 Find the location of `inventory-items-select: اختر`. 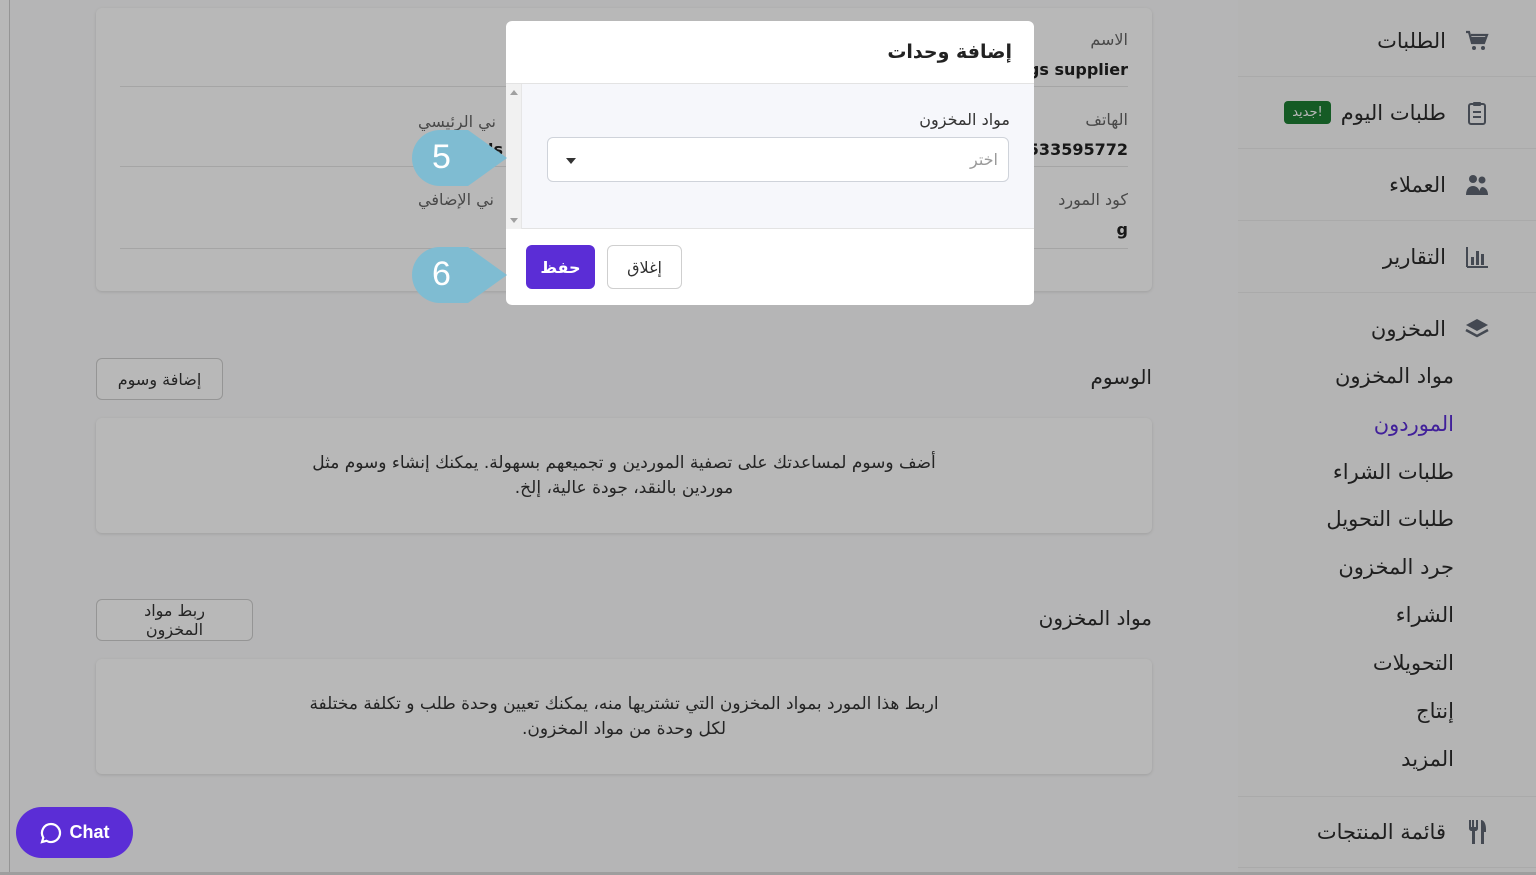

inventory-items-select: اختر is located at coordinates (778, 159).